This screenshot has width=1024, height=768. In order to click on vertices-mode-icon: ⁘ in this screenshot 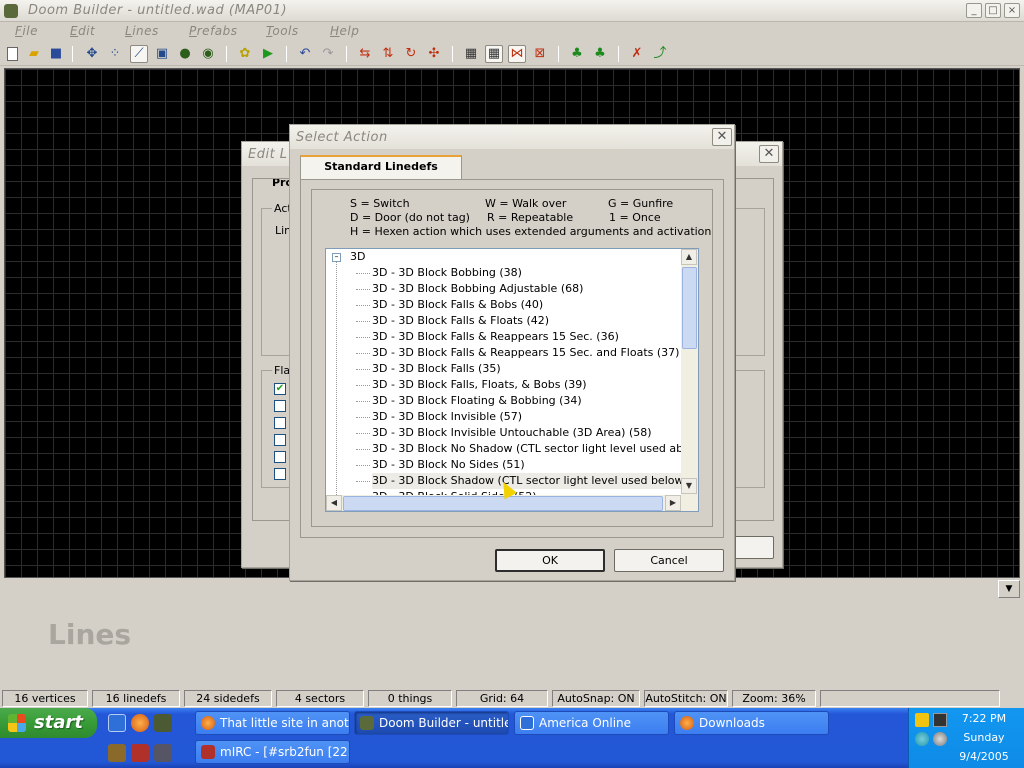, I will do `click(115, 54)`.